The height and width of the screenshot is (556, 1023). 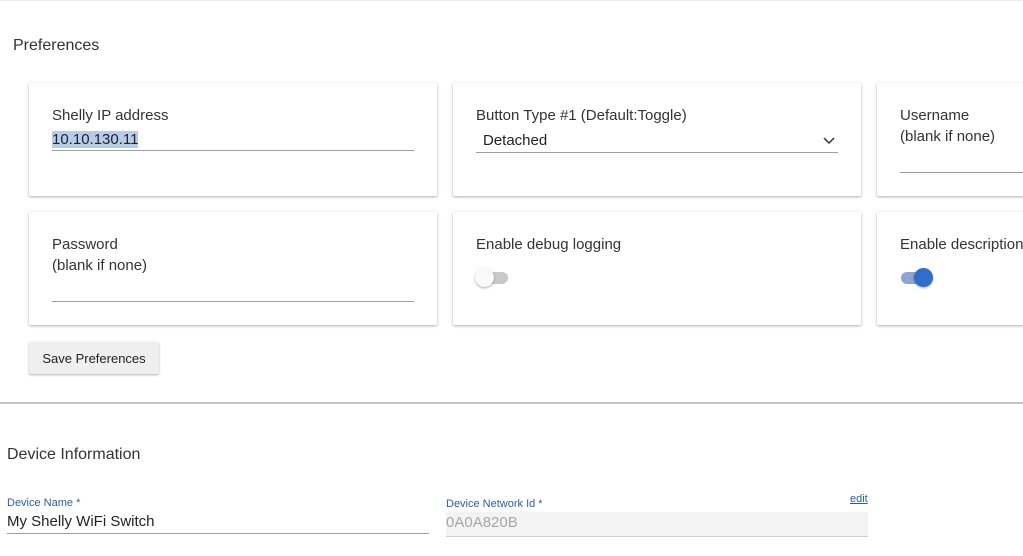 I want to click on password-hint: (blank if none), so click(x=100, y=265).